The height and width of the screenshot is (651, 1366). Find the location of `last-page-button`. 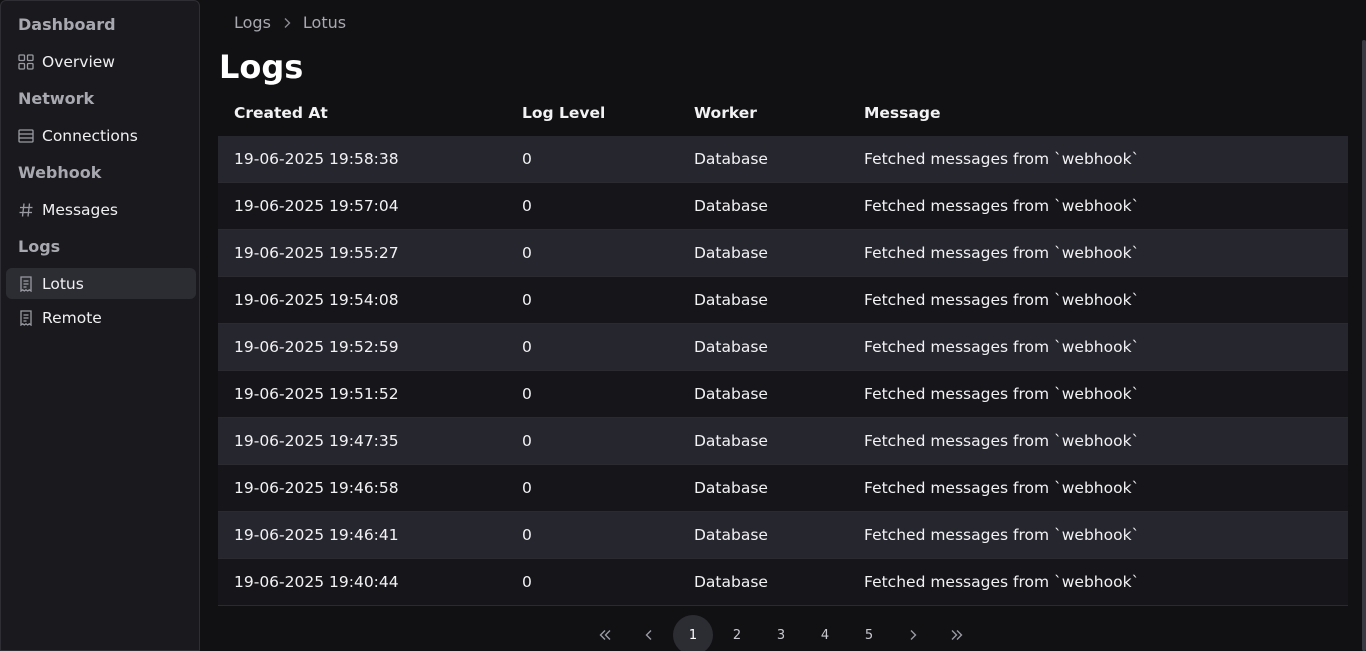

last-page-button is located at coordinates (957, 633).